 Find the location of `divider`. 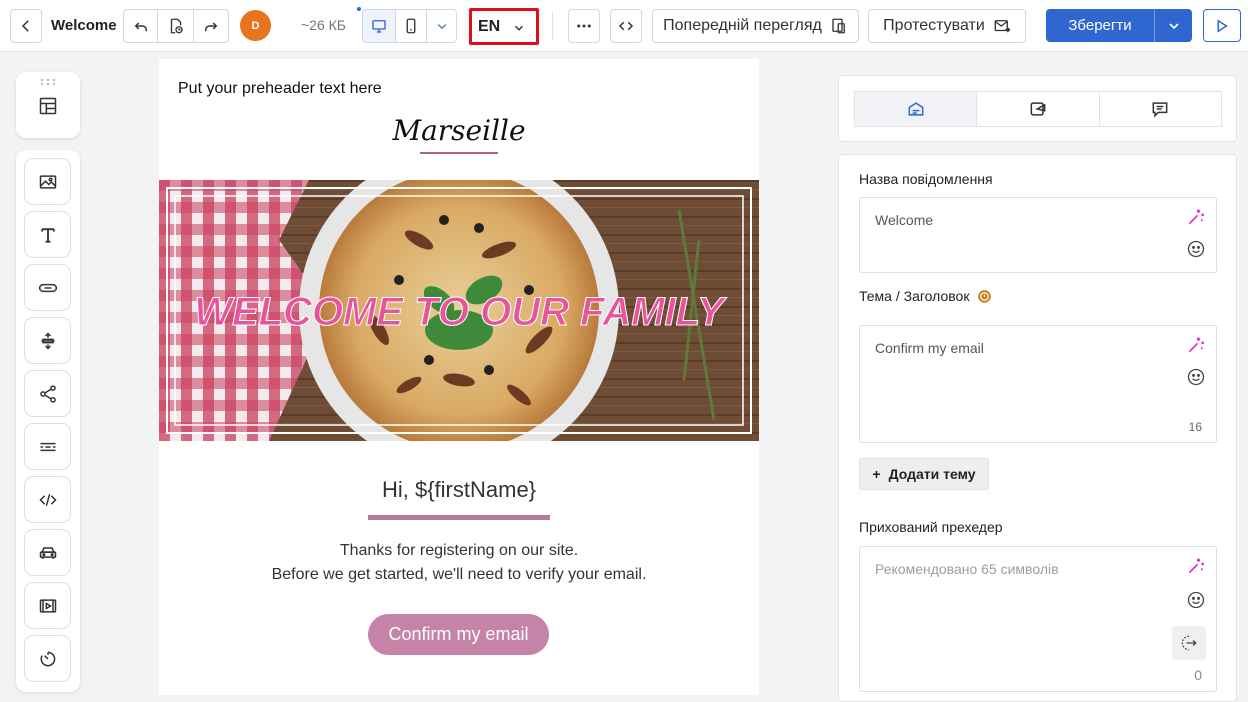

divider is located at coordinates (552, 26).